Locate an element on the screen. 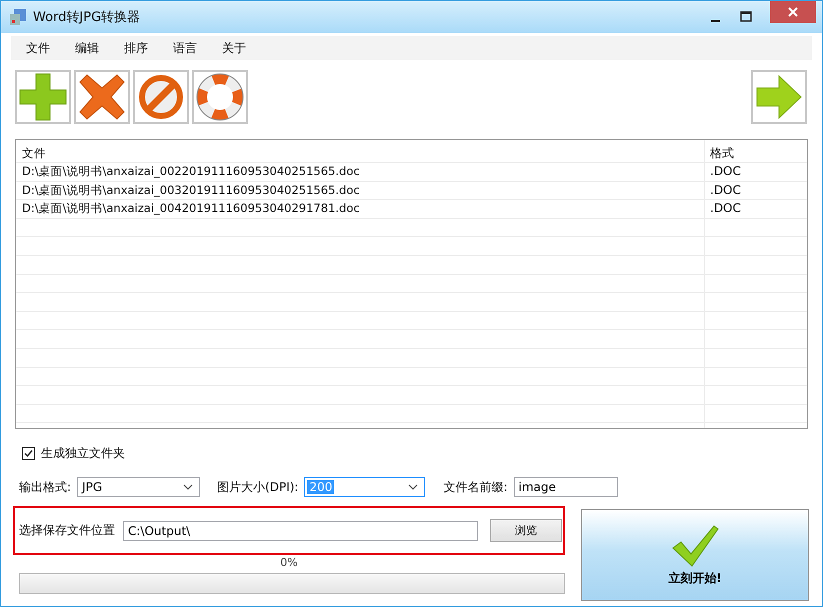 This screenshot has height=607, width=823. checkbox is located at coordinates (28, 453).